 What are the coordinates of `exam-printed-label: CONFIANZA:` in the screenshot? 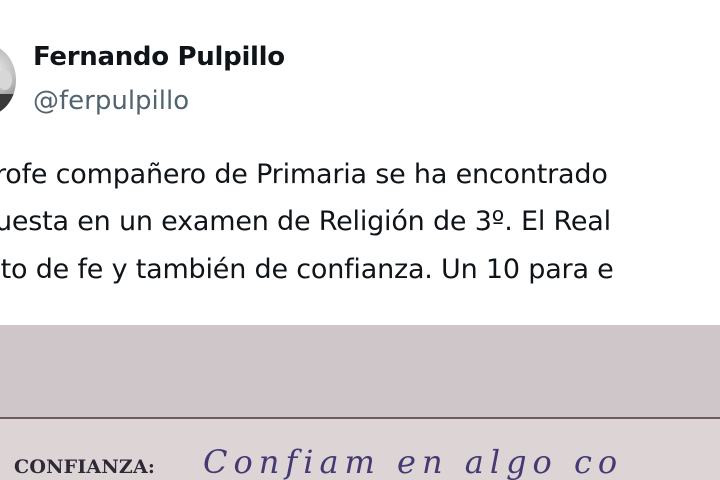 It's located at (85, 467).